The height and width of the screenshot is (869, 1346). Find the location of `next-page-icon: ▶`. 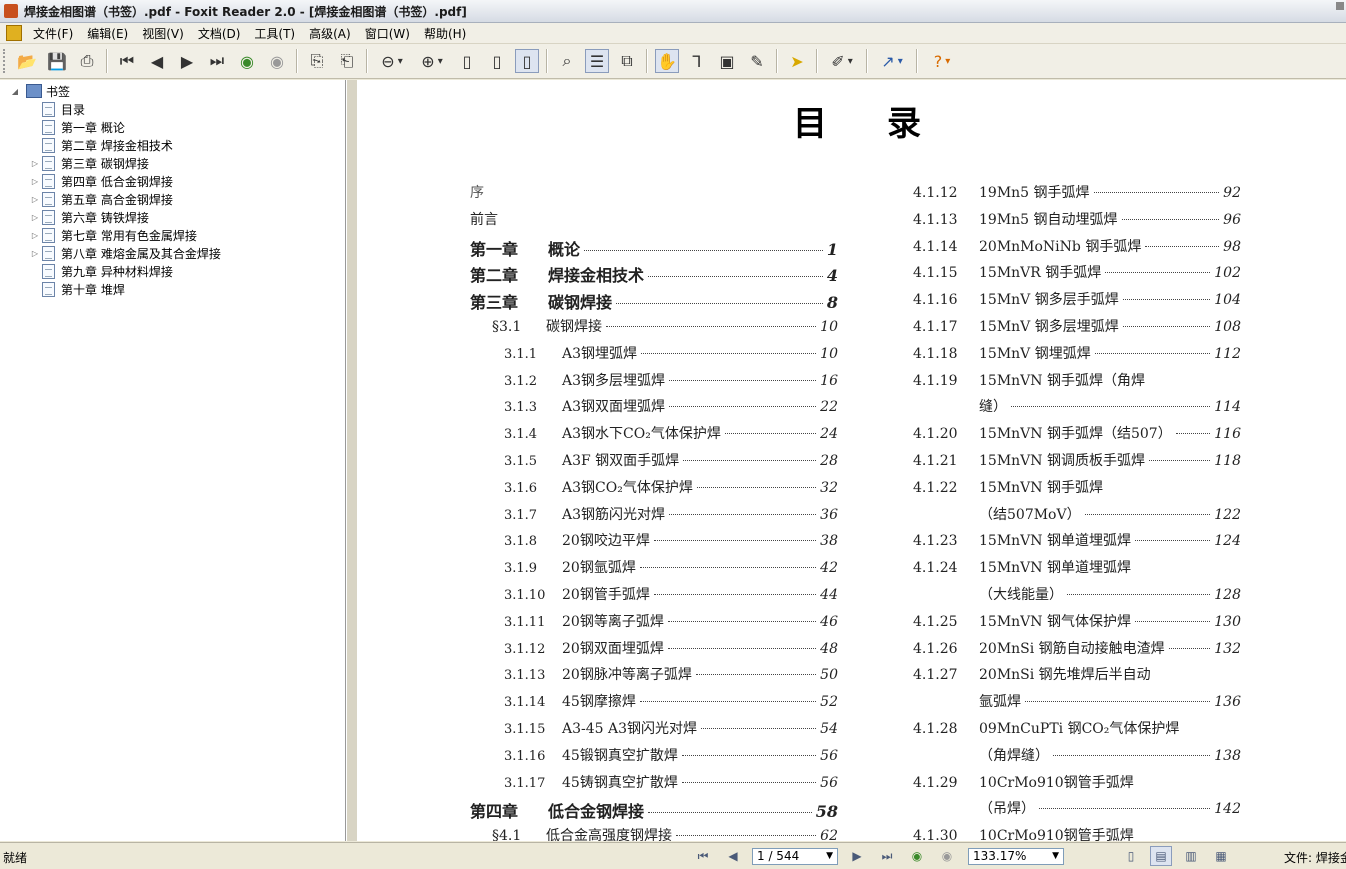

next-page-icon: ▶ is located at coordinates (187, 61).